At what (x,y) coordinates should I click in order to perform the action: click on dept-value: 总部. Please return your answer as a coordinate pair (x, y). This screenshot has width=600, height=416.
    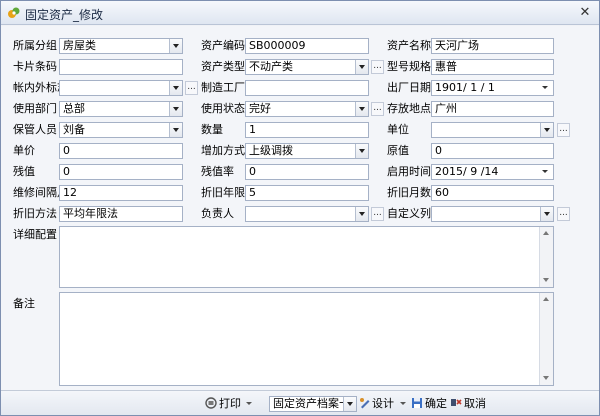
    Looking at the image, I should click on (74, 108).